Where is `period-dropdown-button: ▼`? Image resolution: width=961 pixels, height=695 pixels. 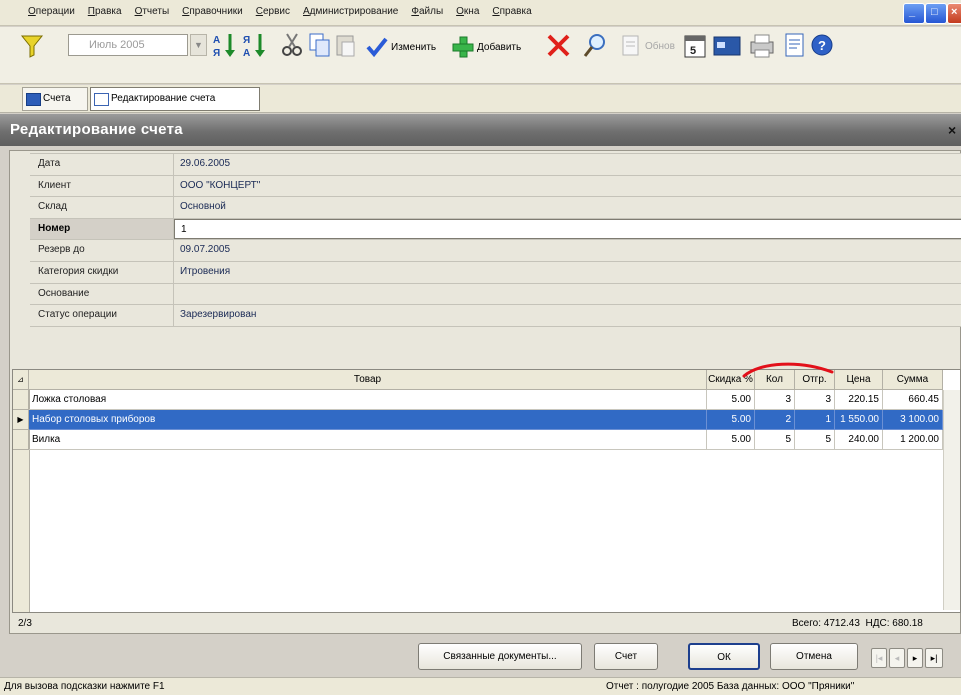
period-dropdown-button: ▼ is located at coordinates (198, 45).